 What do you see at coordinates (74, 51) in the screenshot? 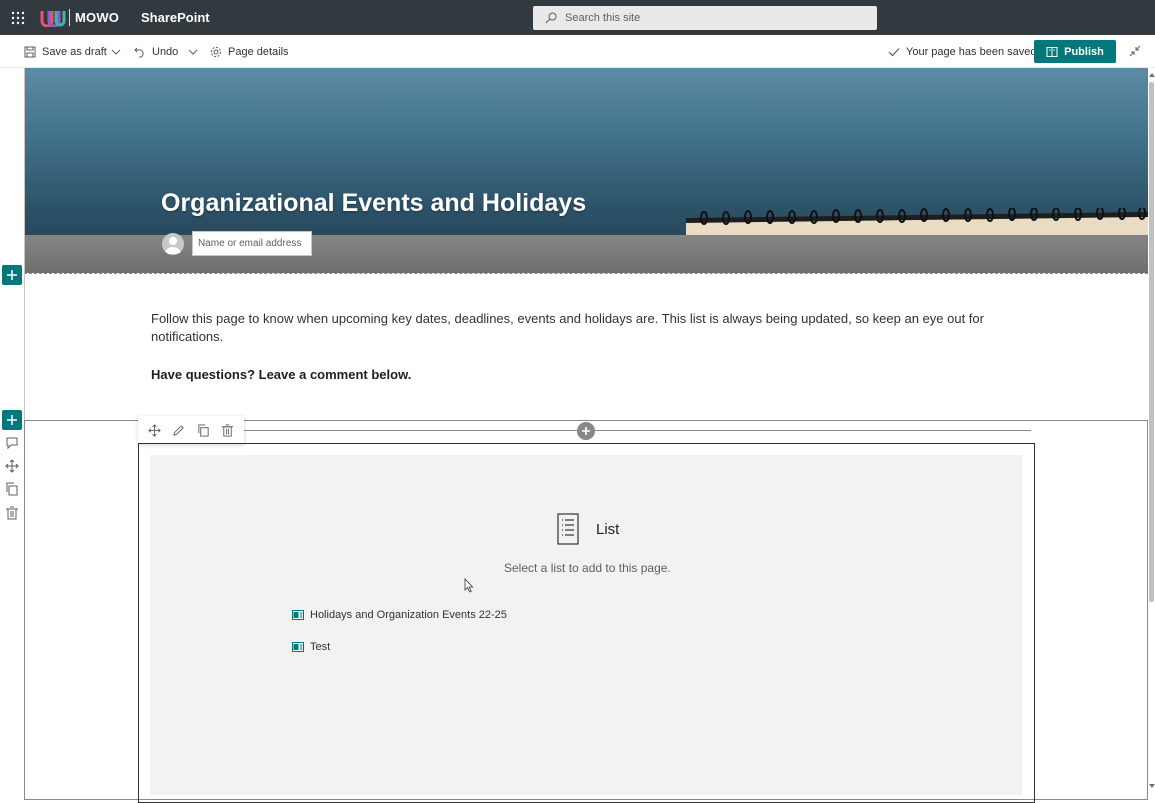
I see `save-as-draft-label: Save as draft` at bounding box center [74, 51].